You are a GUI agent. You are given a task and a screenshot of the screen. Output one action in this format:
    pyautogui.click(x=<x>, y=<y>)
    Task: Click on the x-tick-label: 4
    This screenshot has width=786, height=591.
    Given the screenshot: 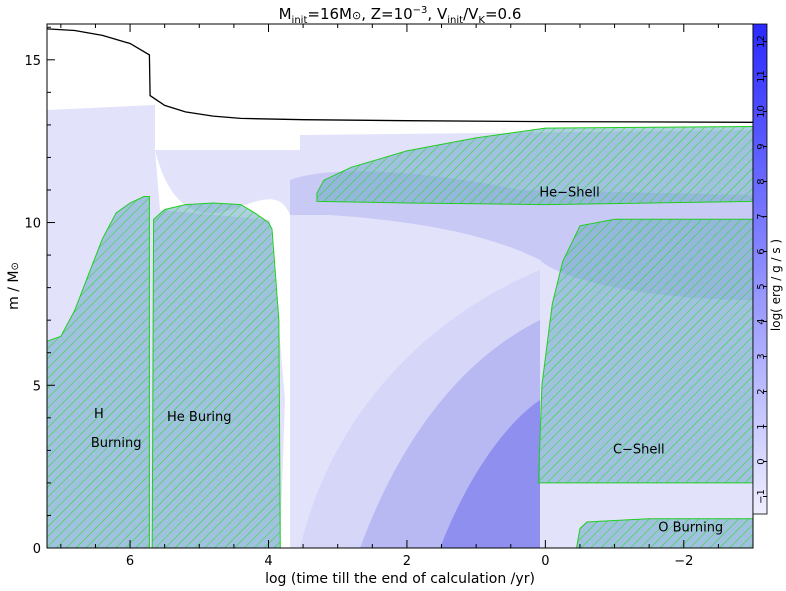 What is the action you would take?
    pyautogui.click(x=268, y=561)
    